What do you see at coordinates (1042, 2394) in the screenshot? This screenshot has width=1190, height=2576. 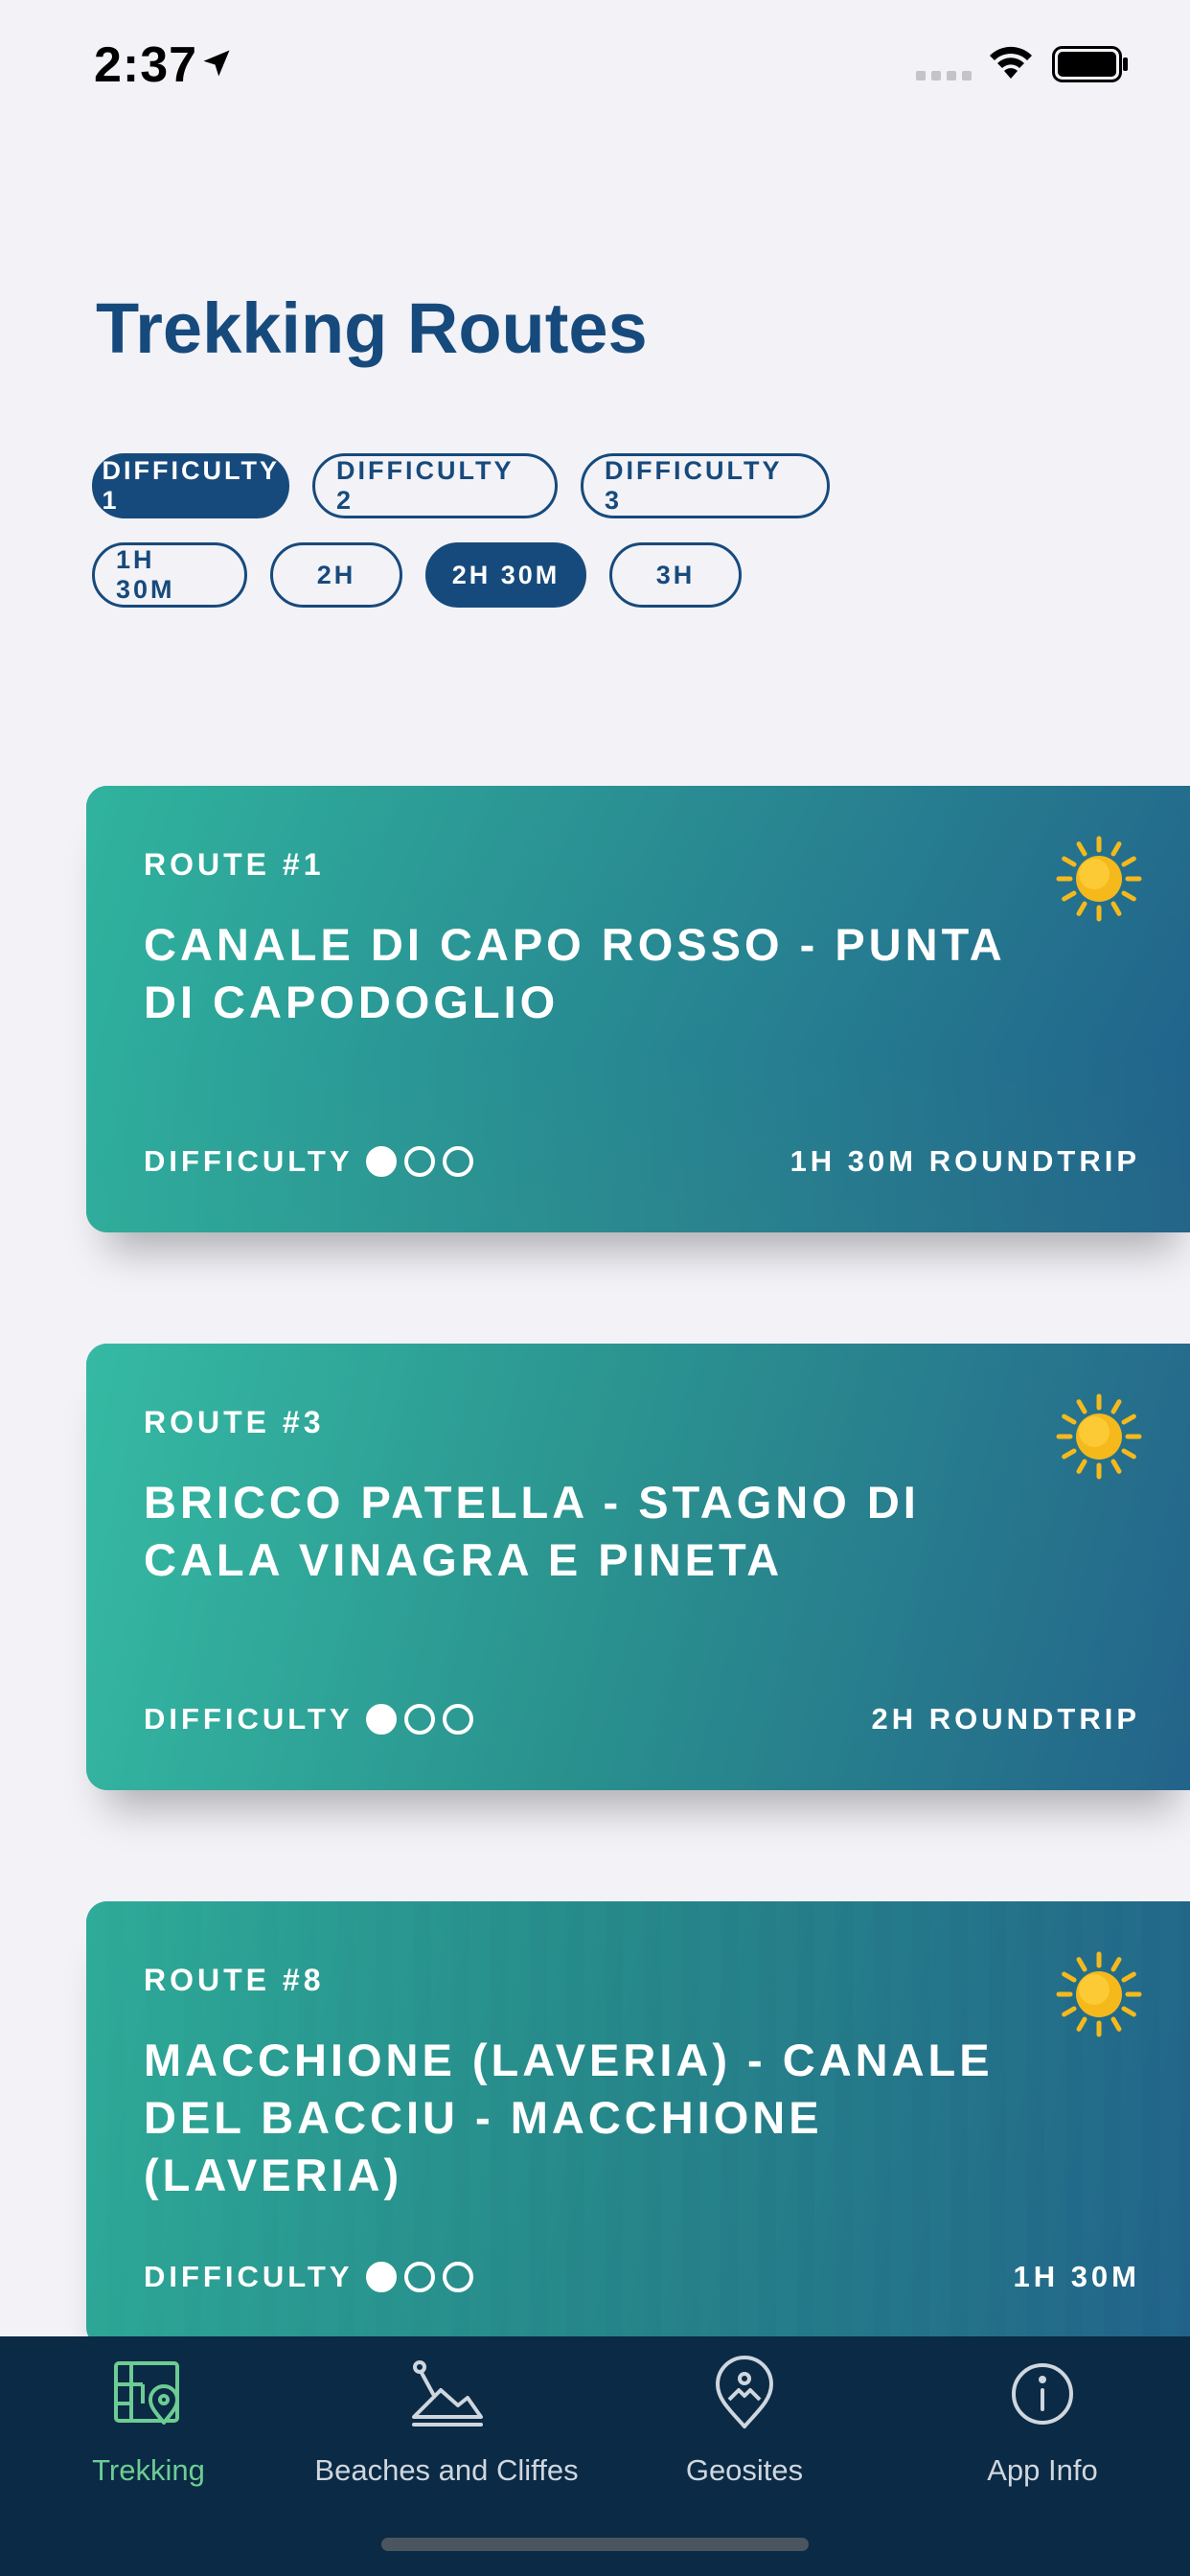 I see `info-icon` at bounding box center [1042, 2394].